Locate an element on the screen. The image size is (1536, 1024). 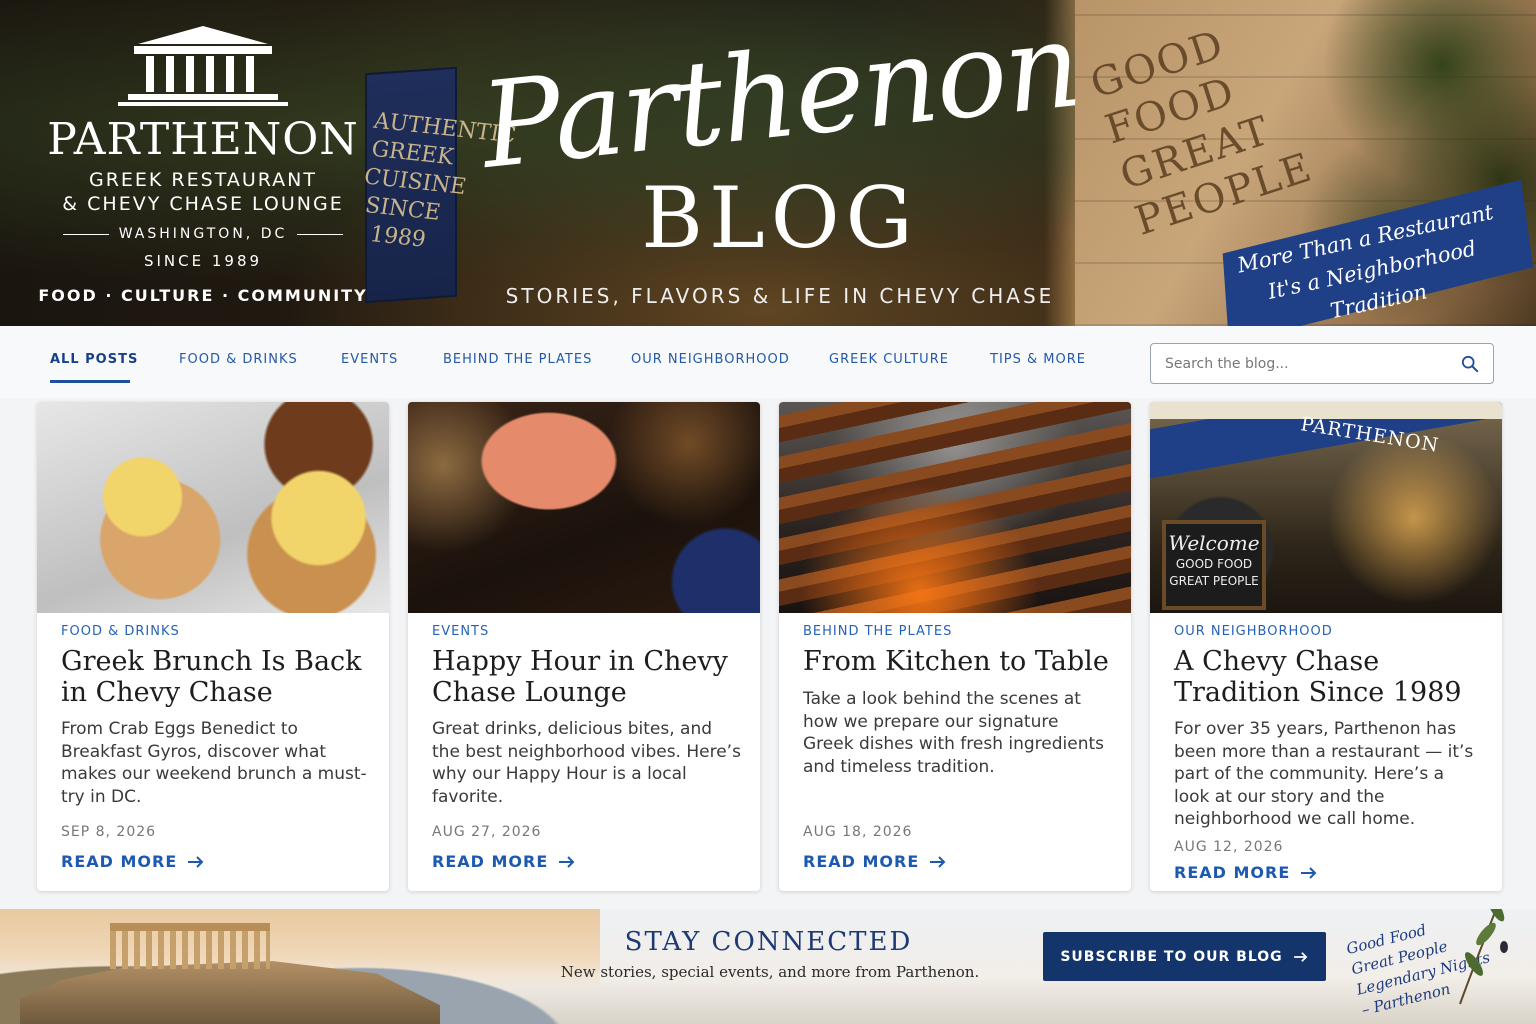
blog-title-main: BLOG is located at coordinates (780, 218).